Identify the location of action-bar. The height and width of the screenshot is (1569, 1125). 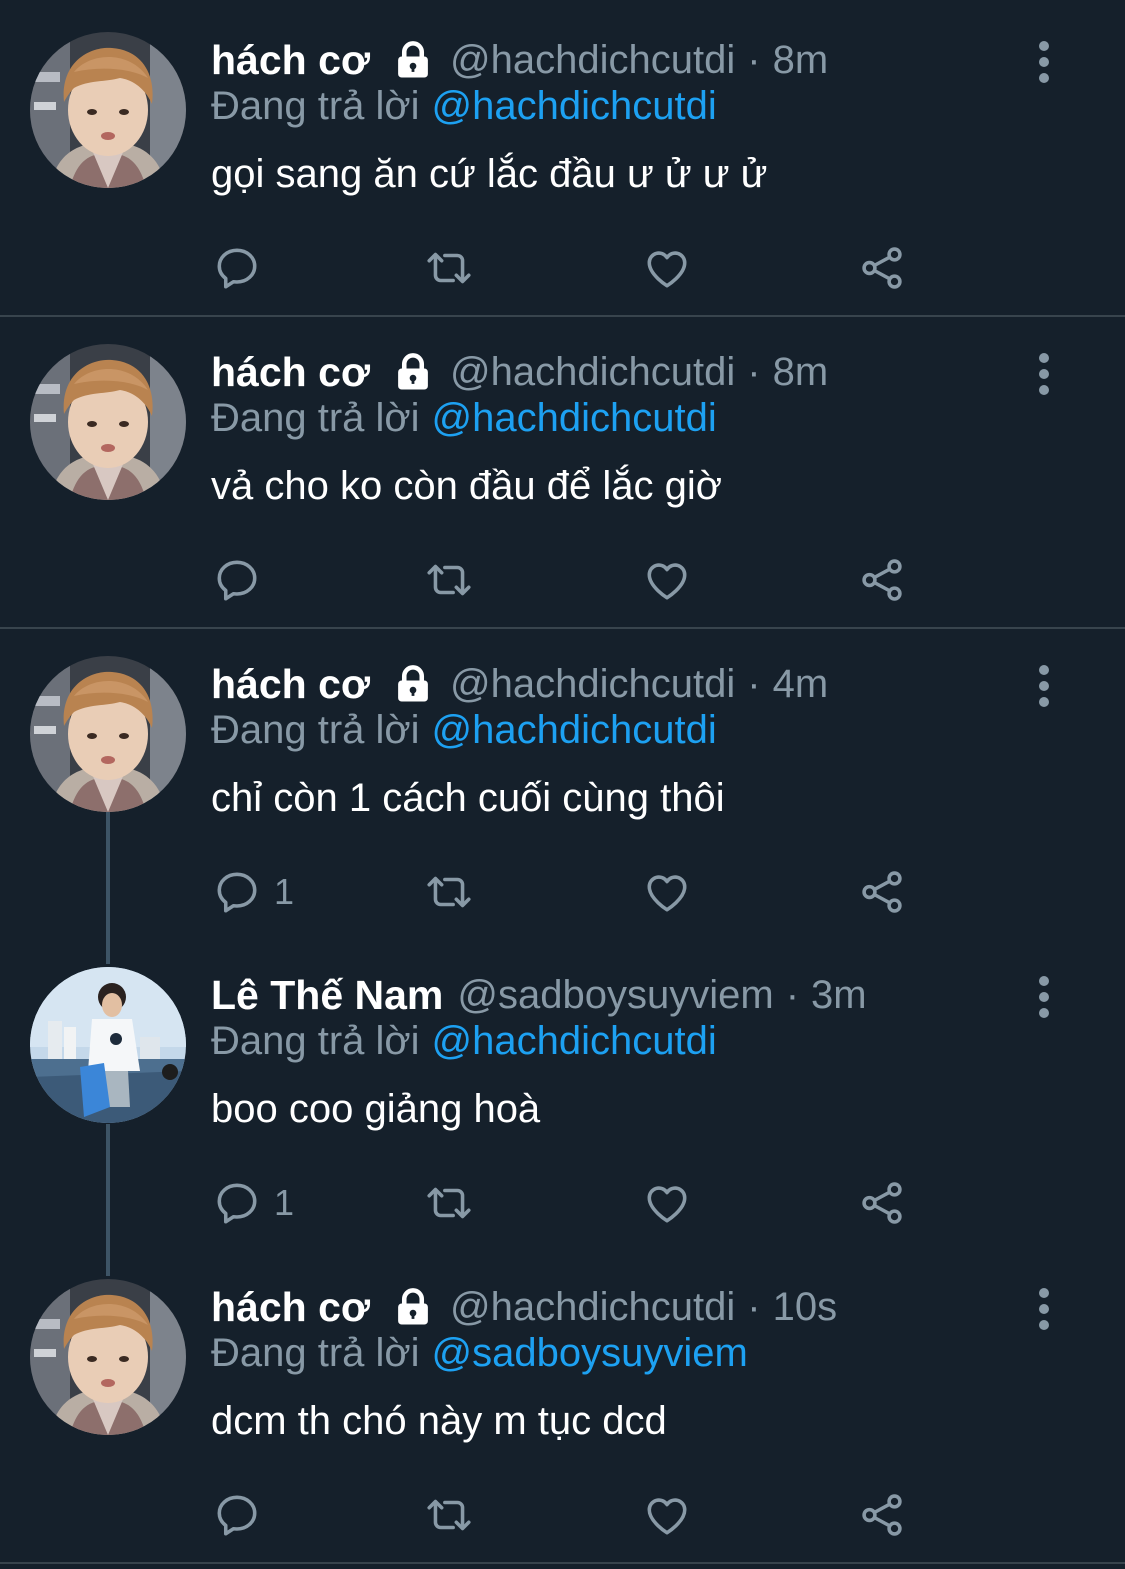
(572, 580).